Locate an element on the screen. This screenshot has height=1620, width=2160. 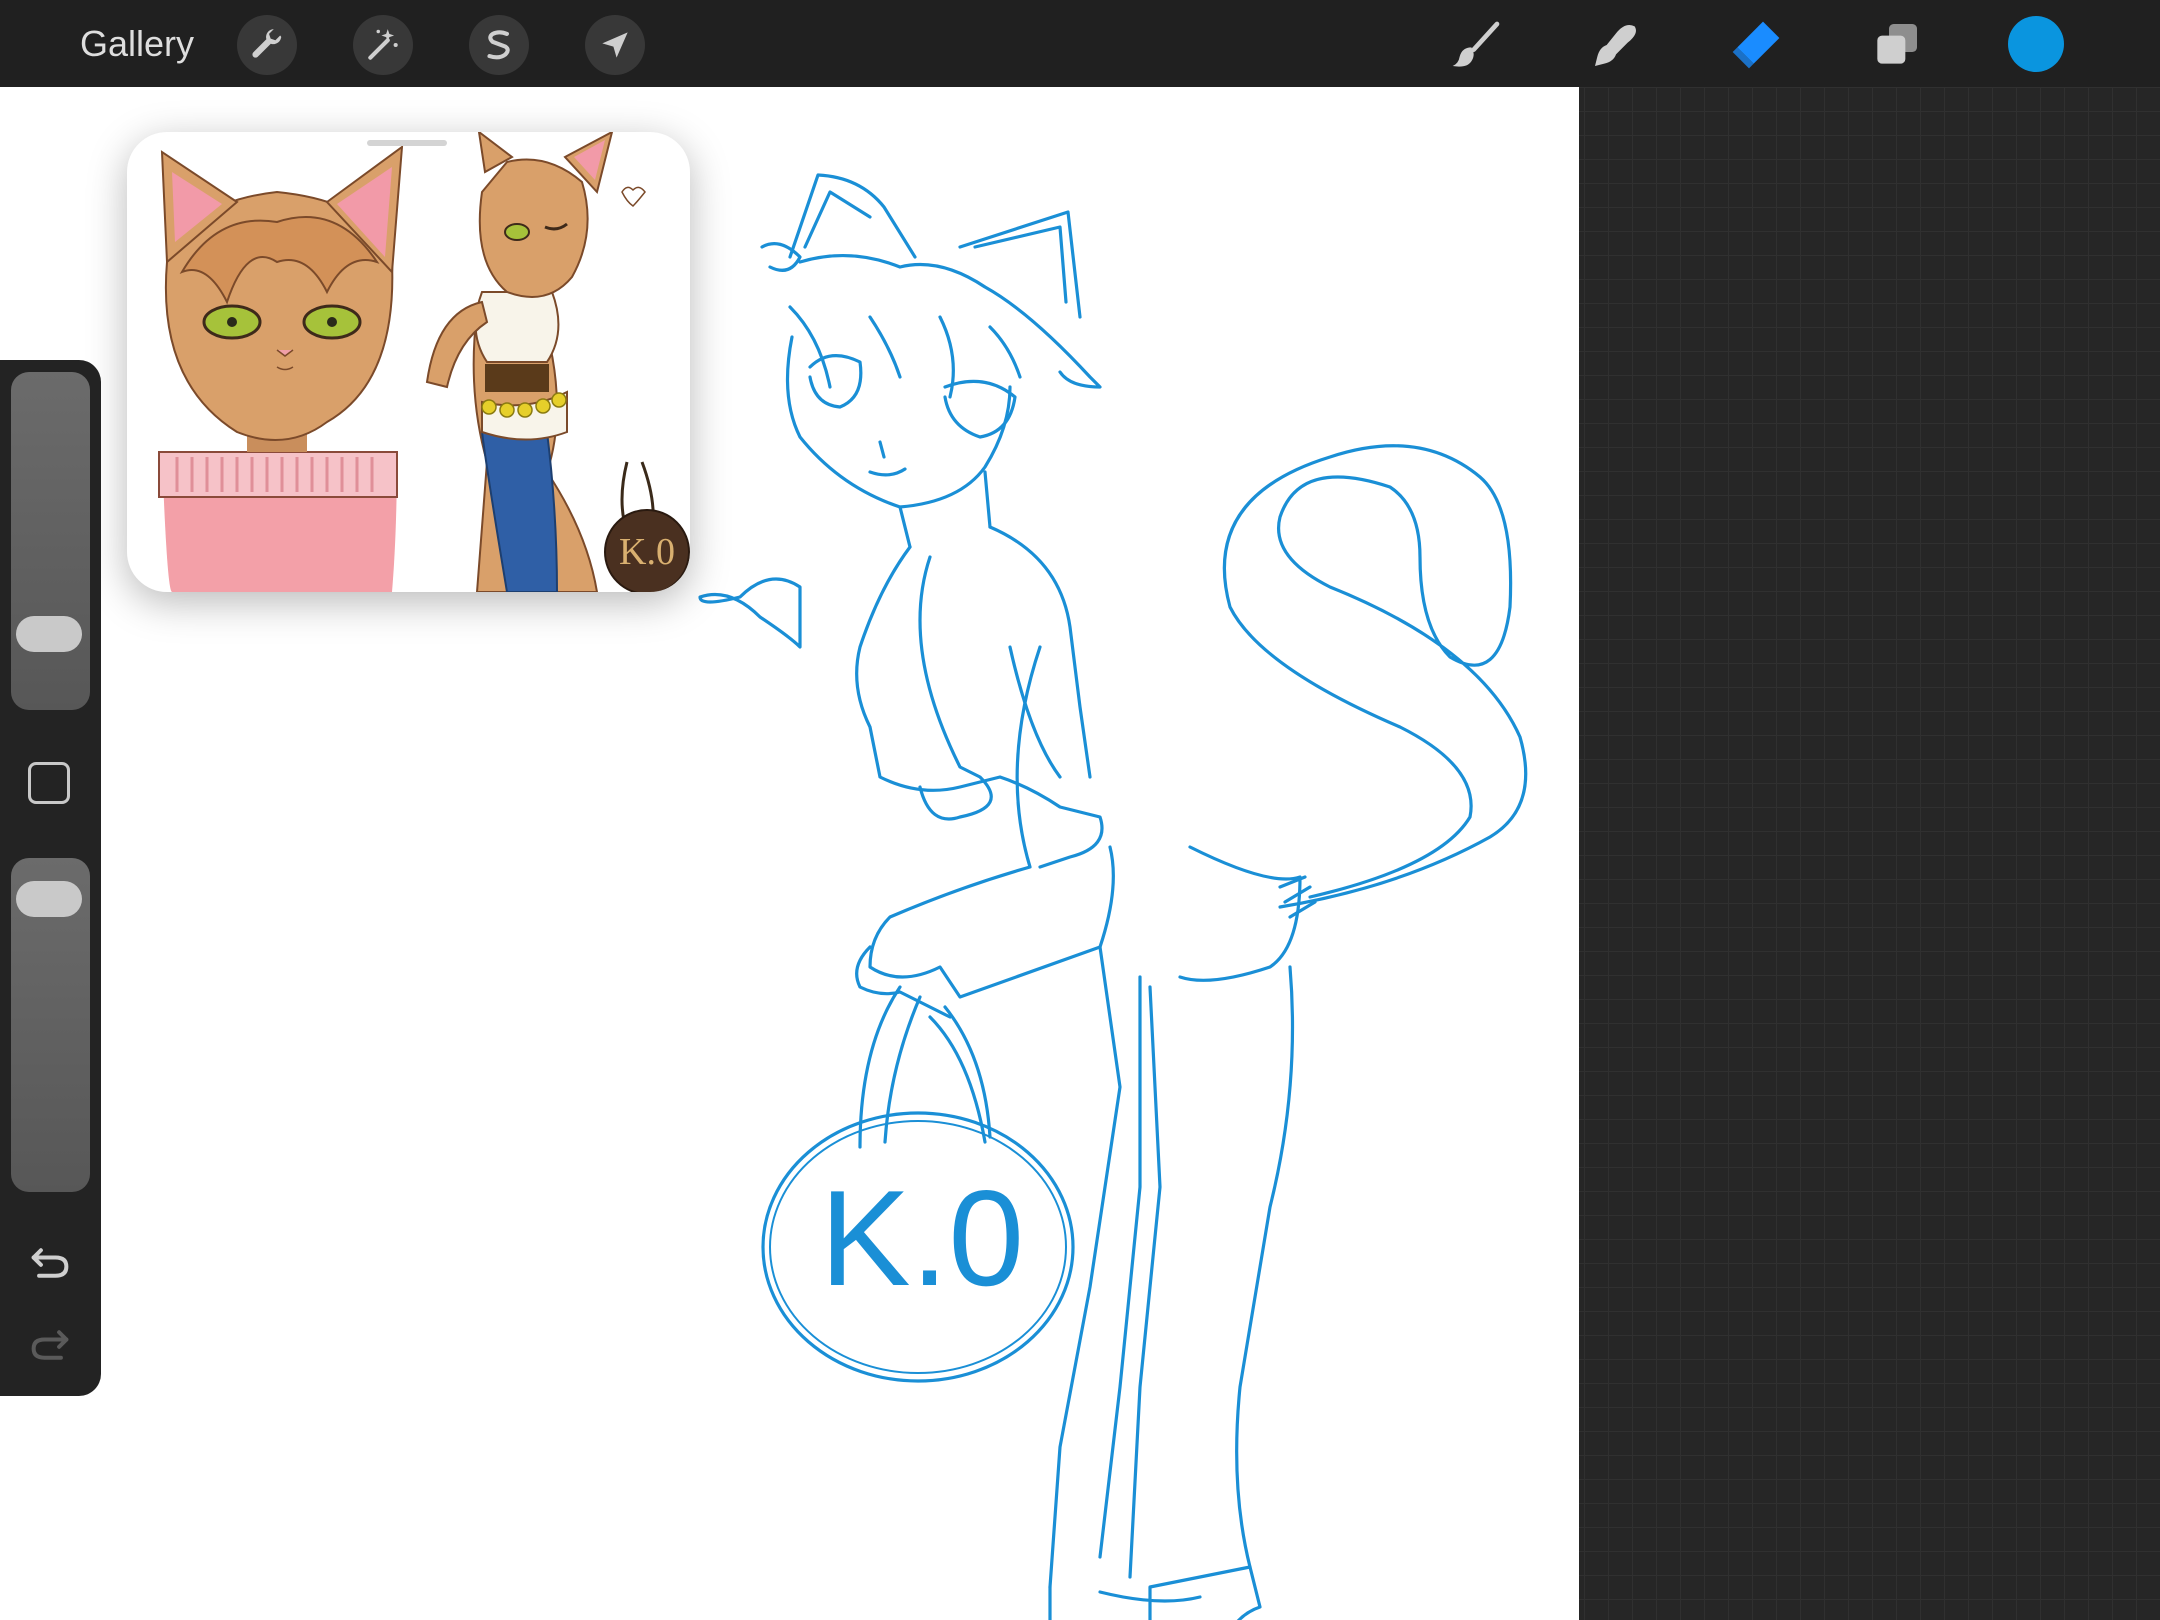
reference-drag-handle is located at coordinates (407, 143).